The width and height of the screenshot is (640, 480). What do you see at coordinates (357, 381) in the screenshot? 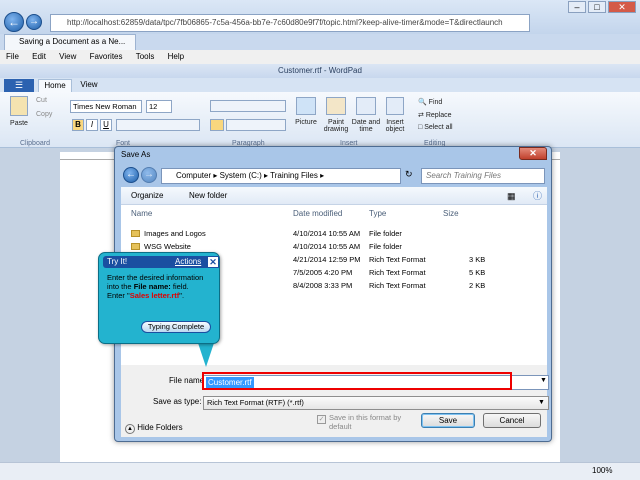
I see `highlight-box` at bounding box center [357, 381].